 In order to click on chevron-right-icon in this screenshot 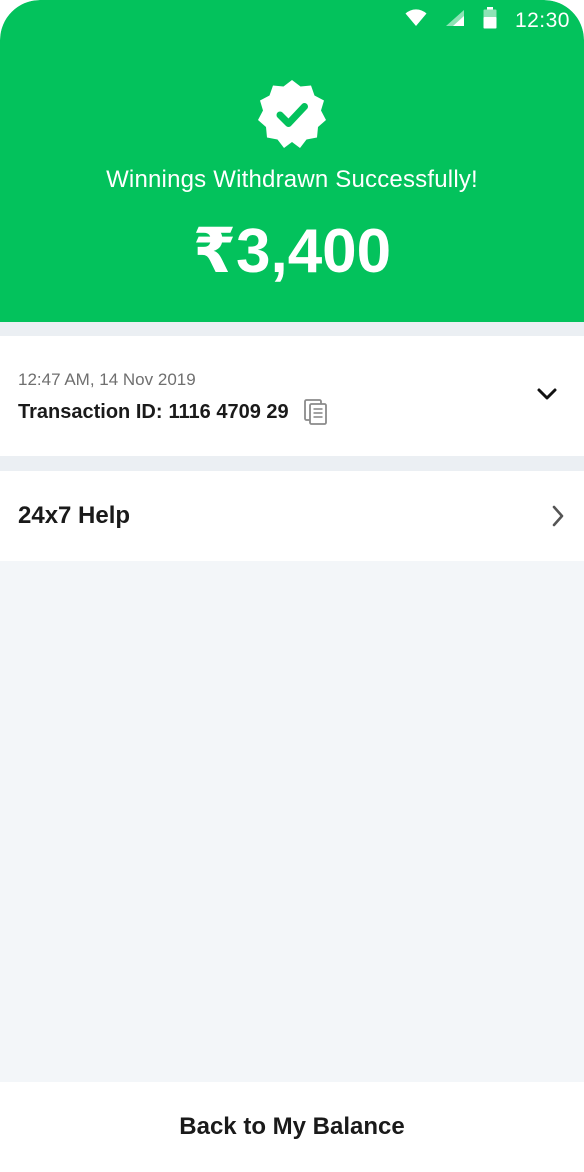, I will do `click(558, 516)`.